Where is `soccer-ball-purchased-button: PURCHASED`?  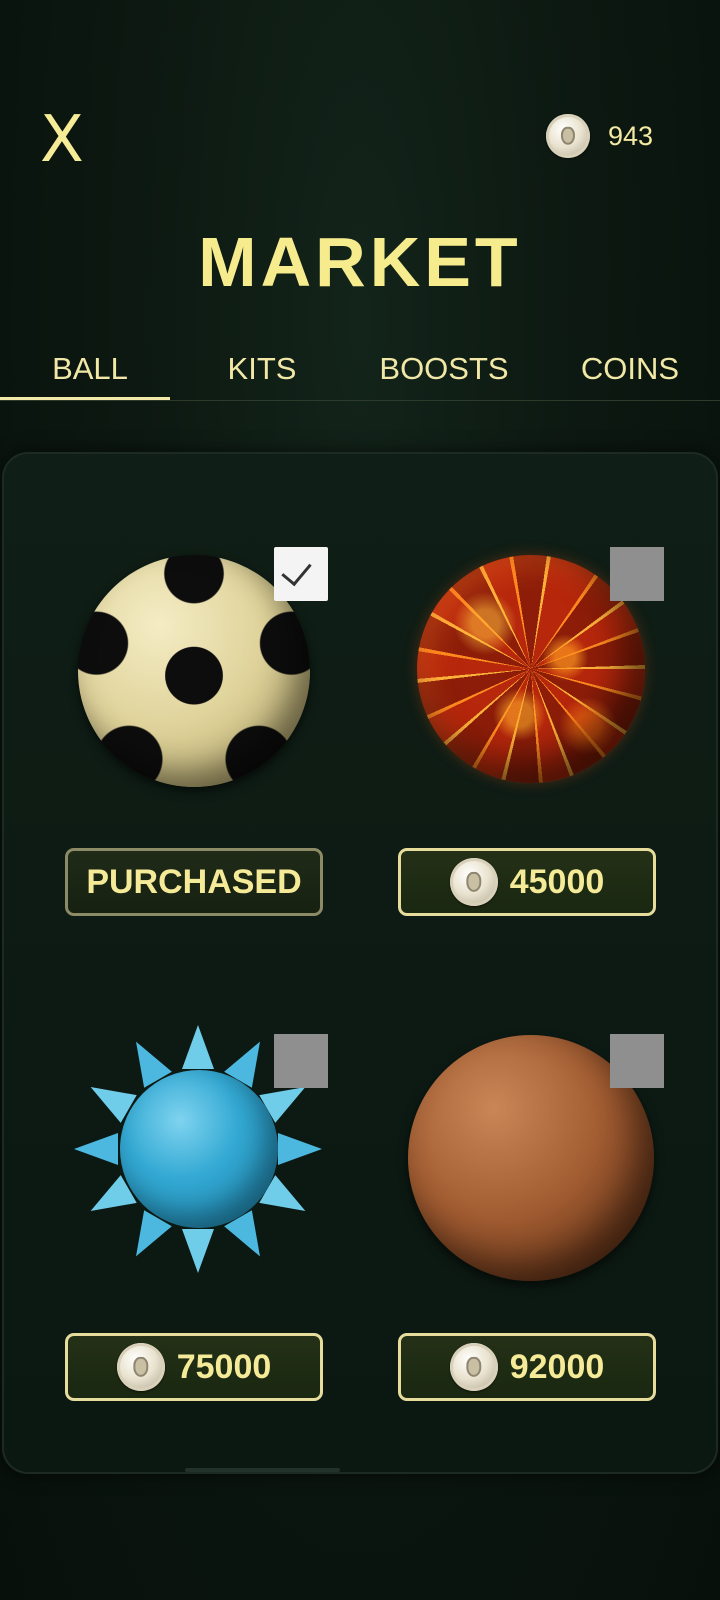 soccer-ball-purchased-button: PURCHASED is located at coordinates (194, 882).